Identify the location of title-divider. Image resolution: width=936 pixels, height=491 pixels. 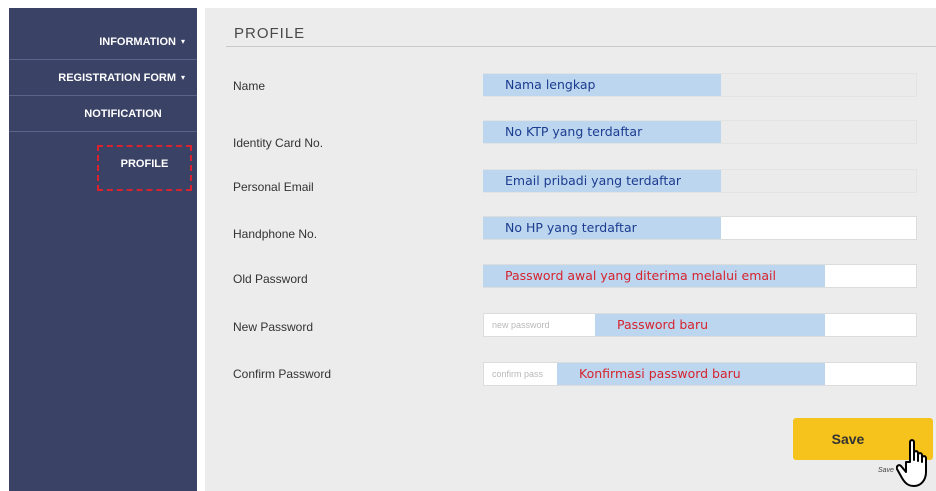
(581, 46).